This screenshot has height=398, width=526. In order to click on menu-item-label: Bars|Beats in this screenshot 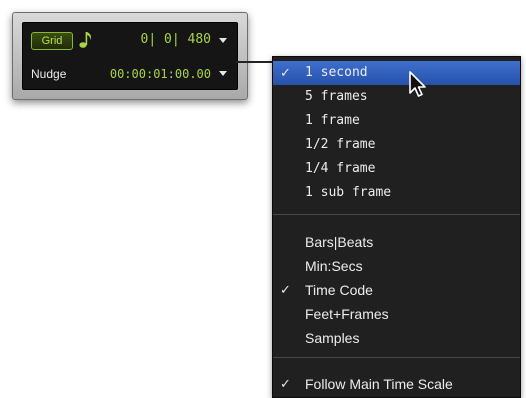, I will do `click(339, 242)`.